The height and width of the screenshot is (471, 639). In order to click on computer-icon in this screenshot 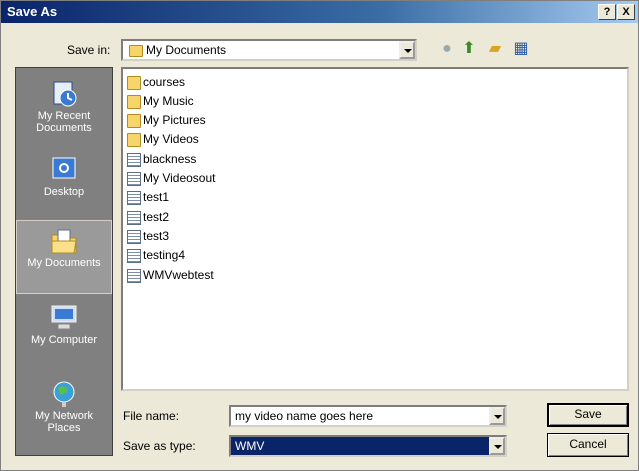, I will do `click(64, 317)`.